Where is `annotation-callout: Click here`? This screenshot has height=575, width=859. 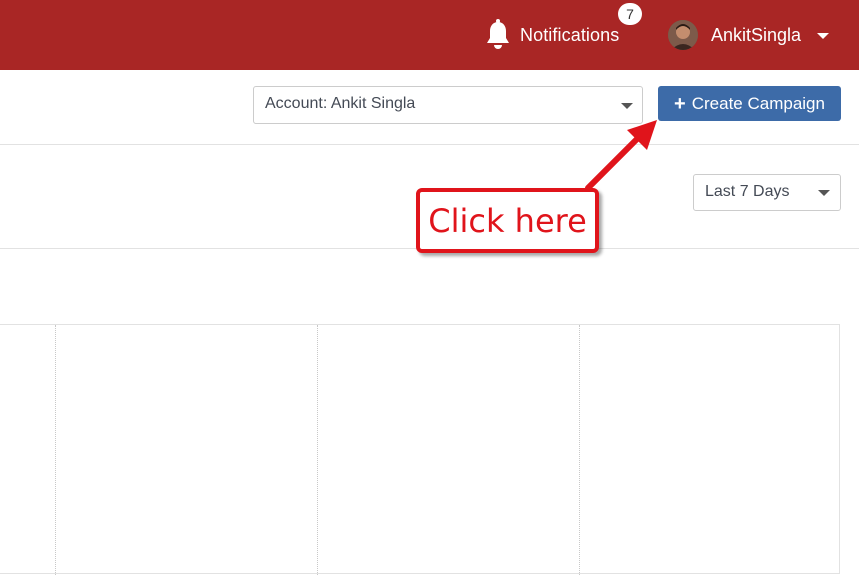 annotation-callout: Click here is located at coordinates (507, 220).